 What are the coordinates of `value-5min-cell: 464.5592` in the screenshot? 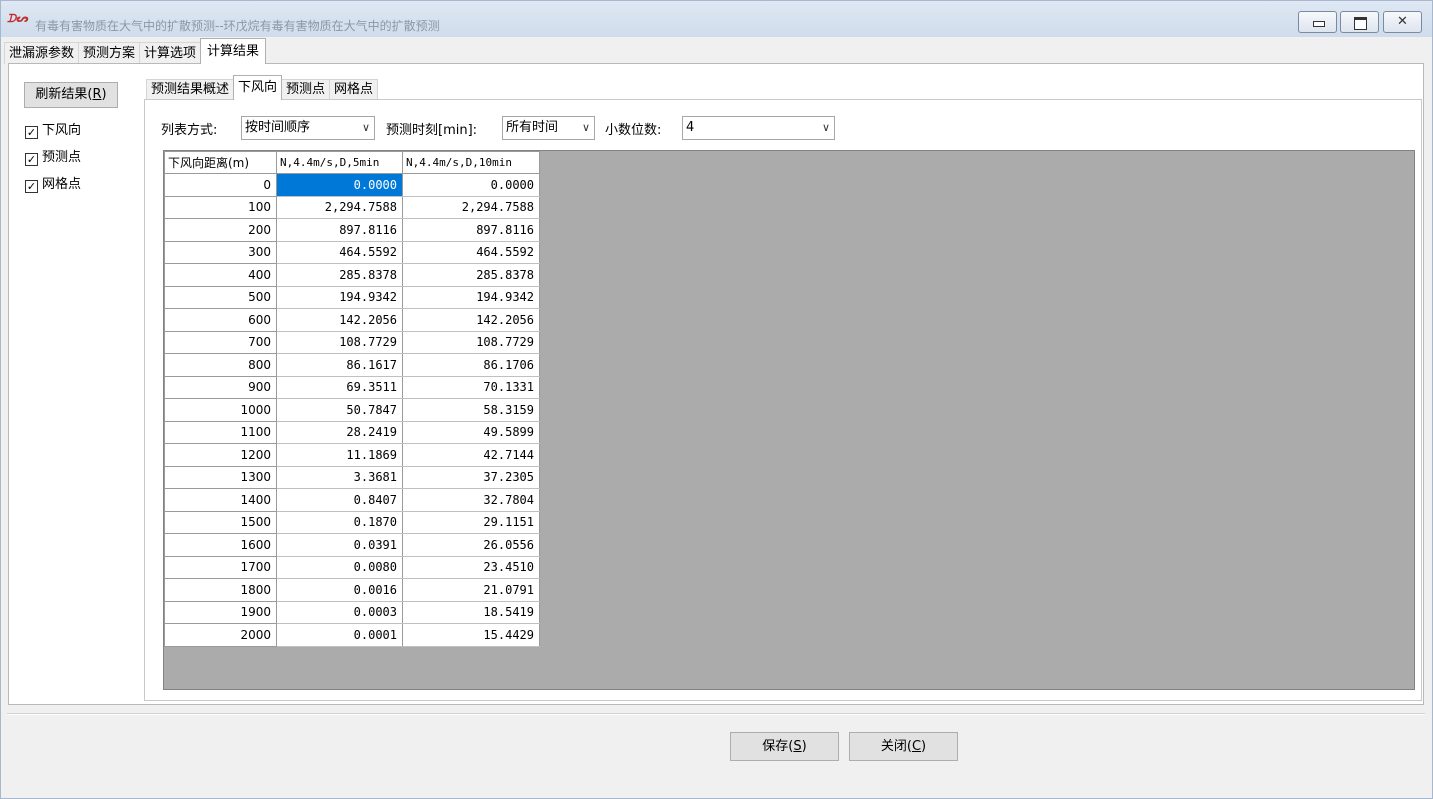 It's located at (339, 252).